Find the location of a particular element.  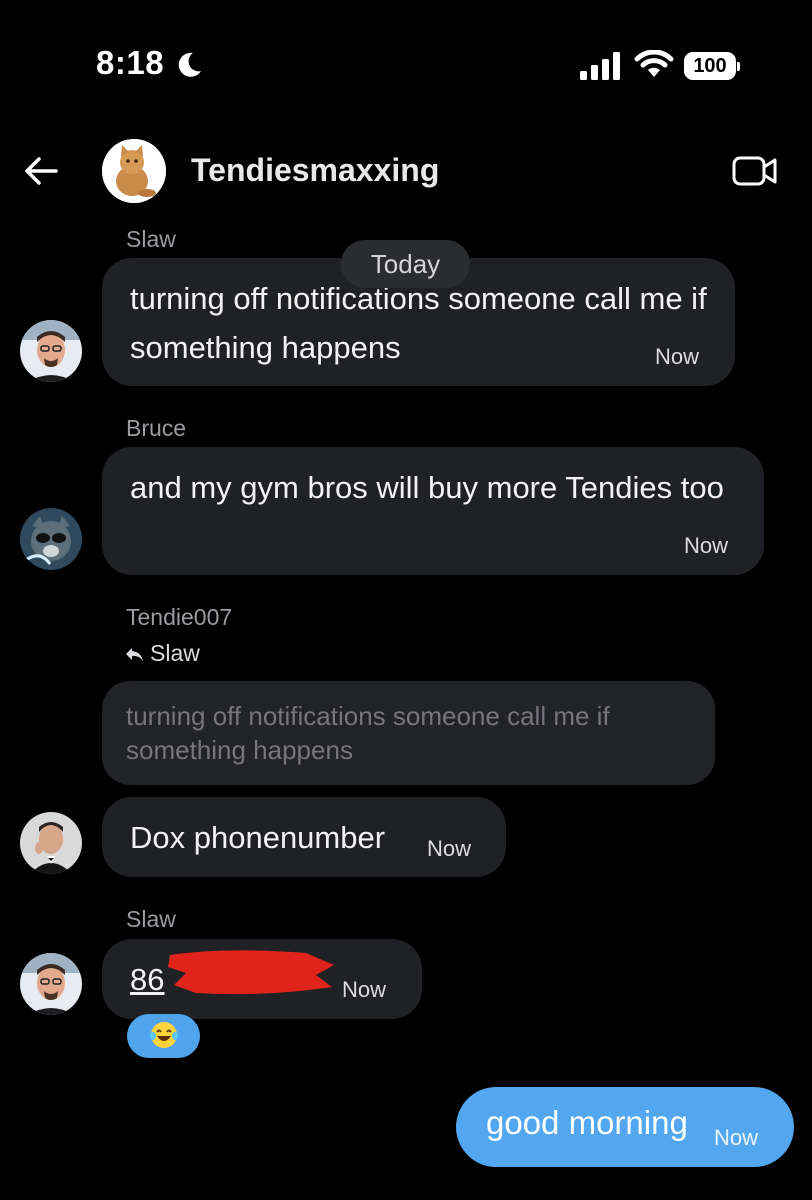

reply-to-name: Slaw is located at coordinates (175, 653).